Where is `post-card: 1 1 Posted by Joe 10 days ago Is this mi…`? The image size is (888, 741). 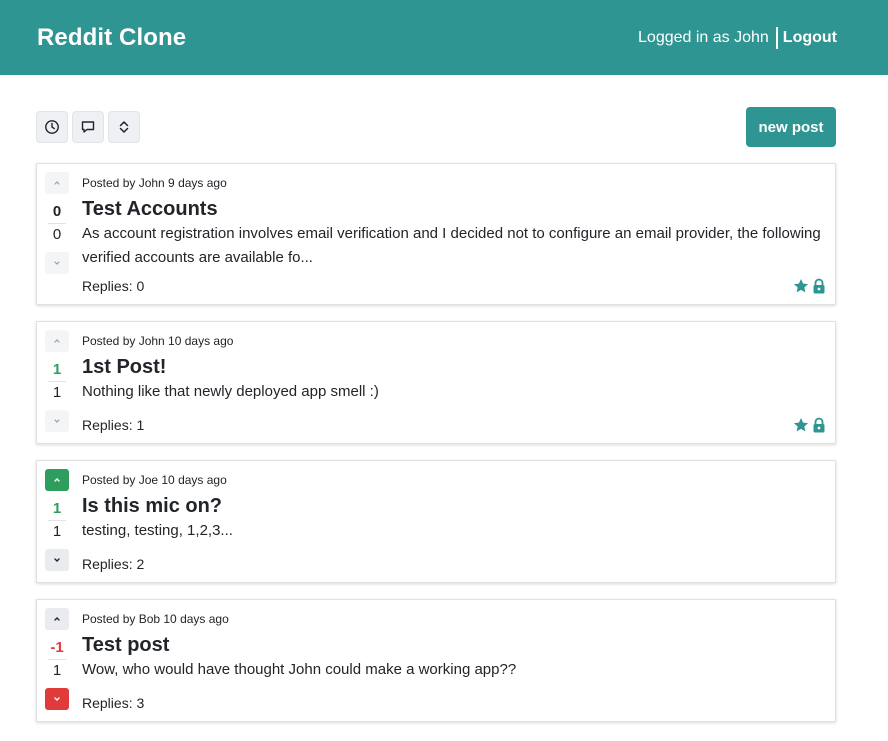 post-card: 1 1 Posted by Joe 10 days ago Is this mi… is located at coordinates (436, 521).